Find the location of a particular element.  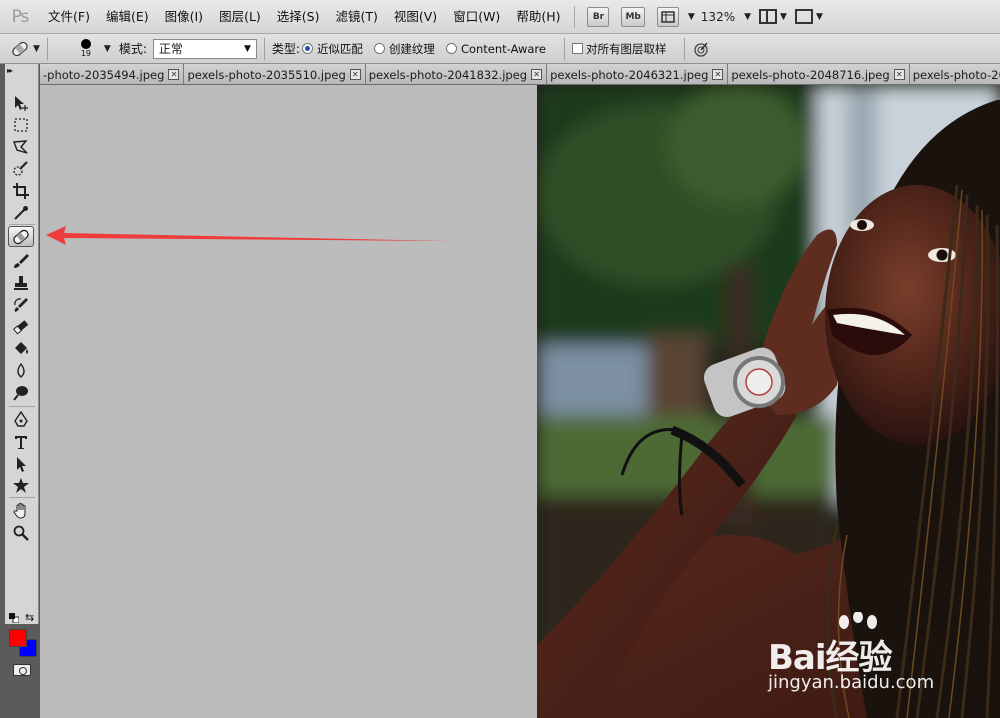

document-tab: pexels-photo-2048716.jpeg ✕ is located at coordinates (819, 74).